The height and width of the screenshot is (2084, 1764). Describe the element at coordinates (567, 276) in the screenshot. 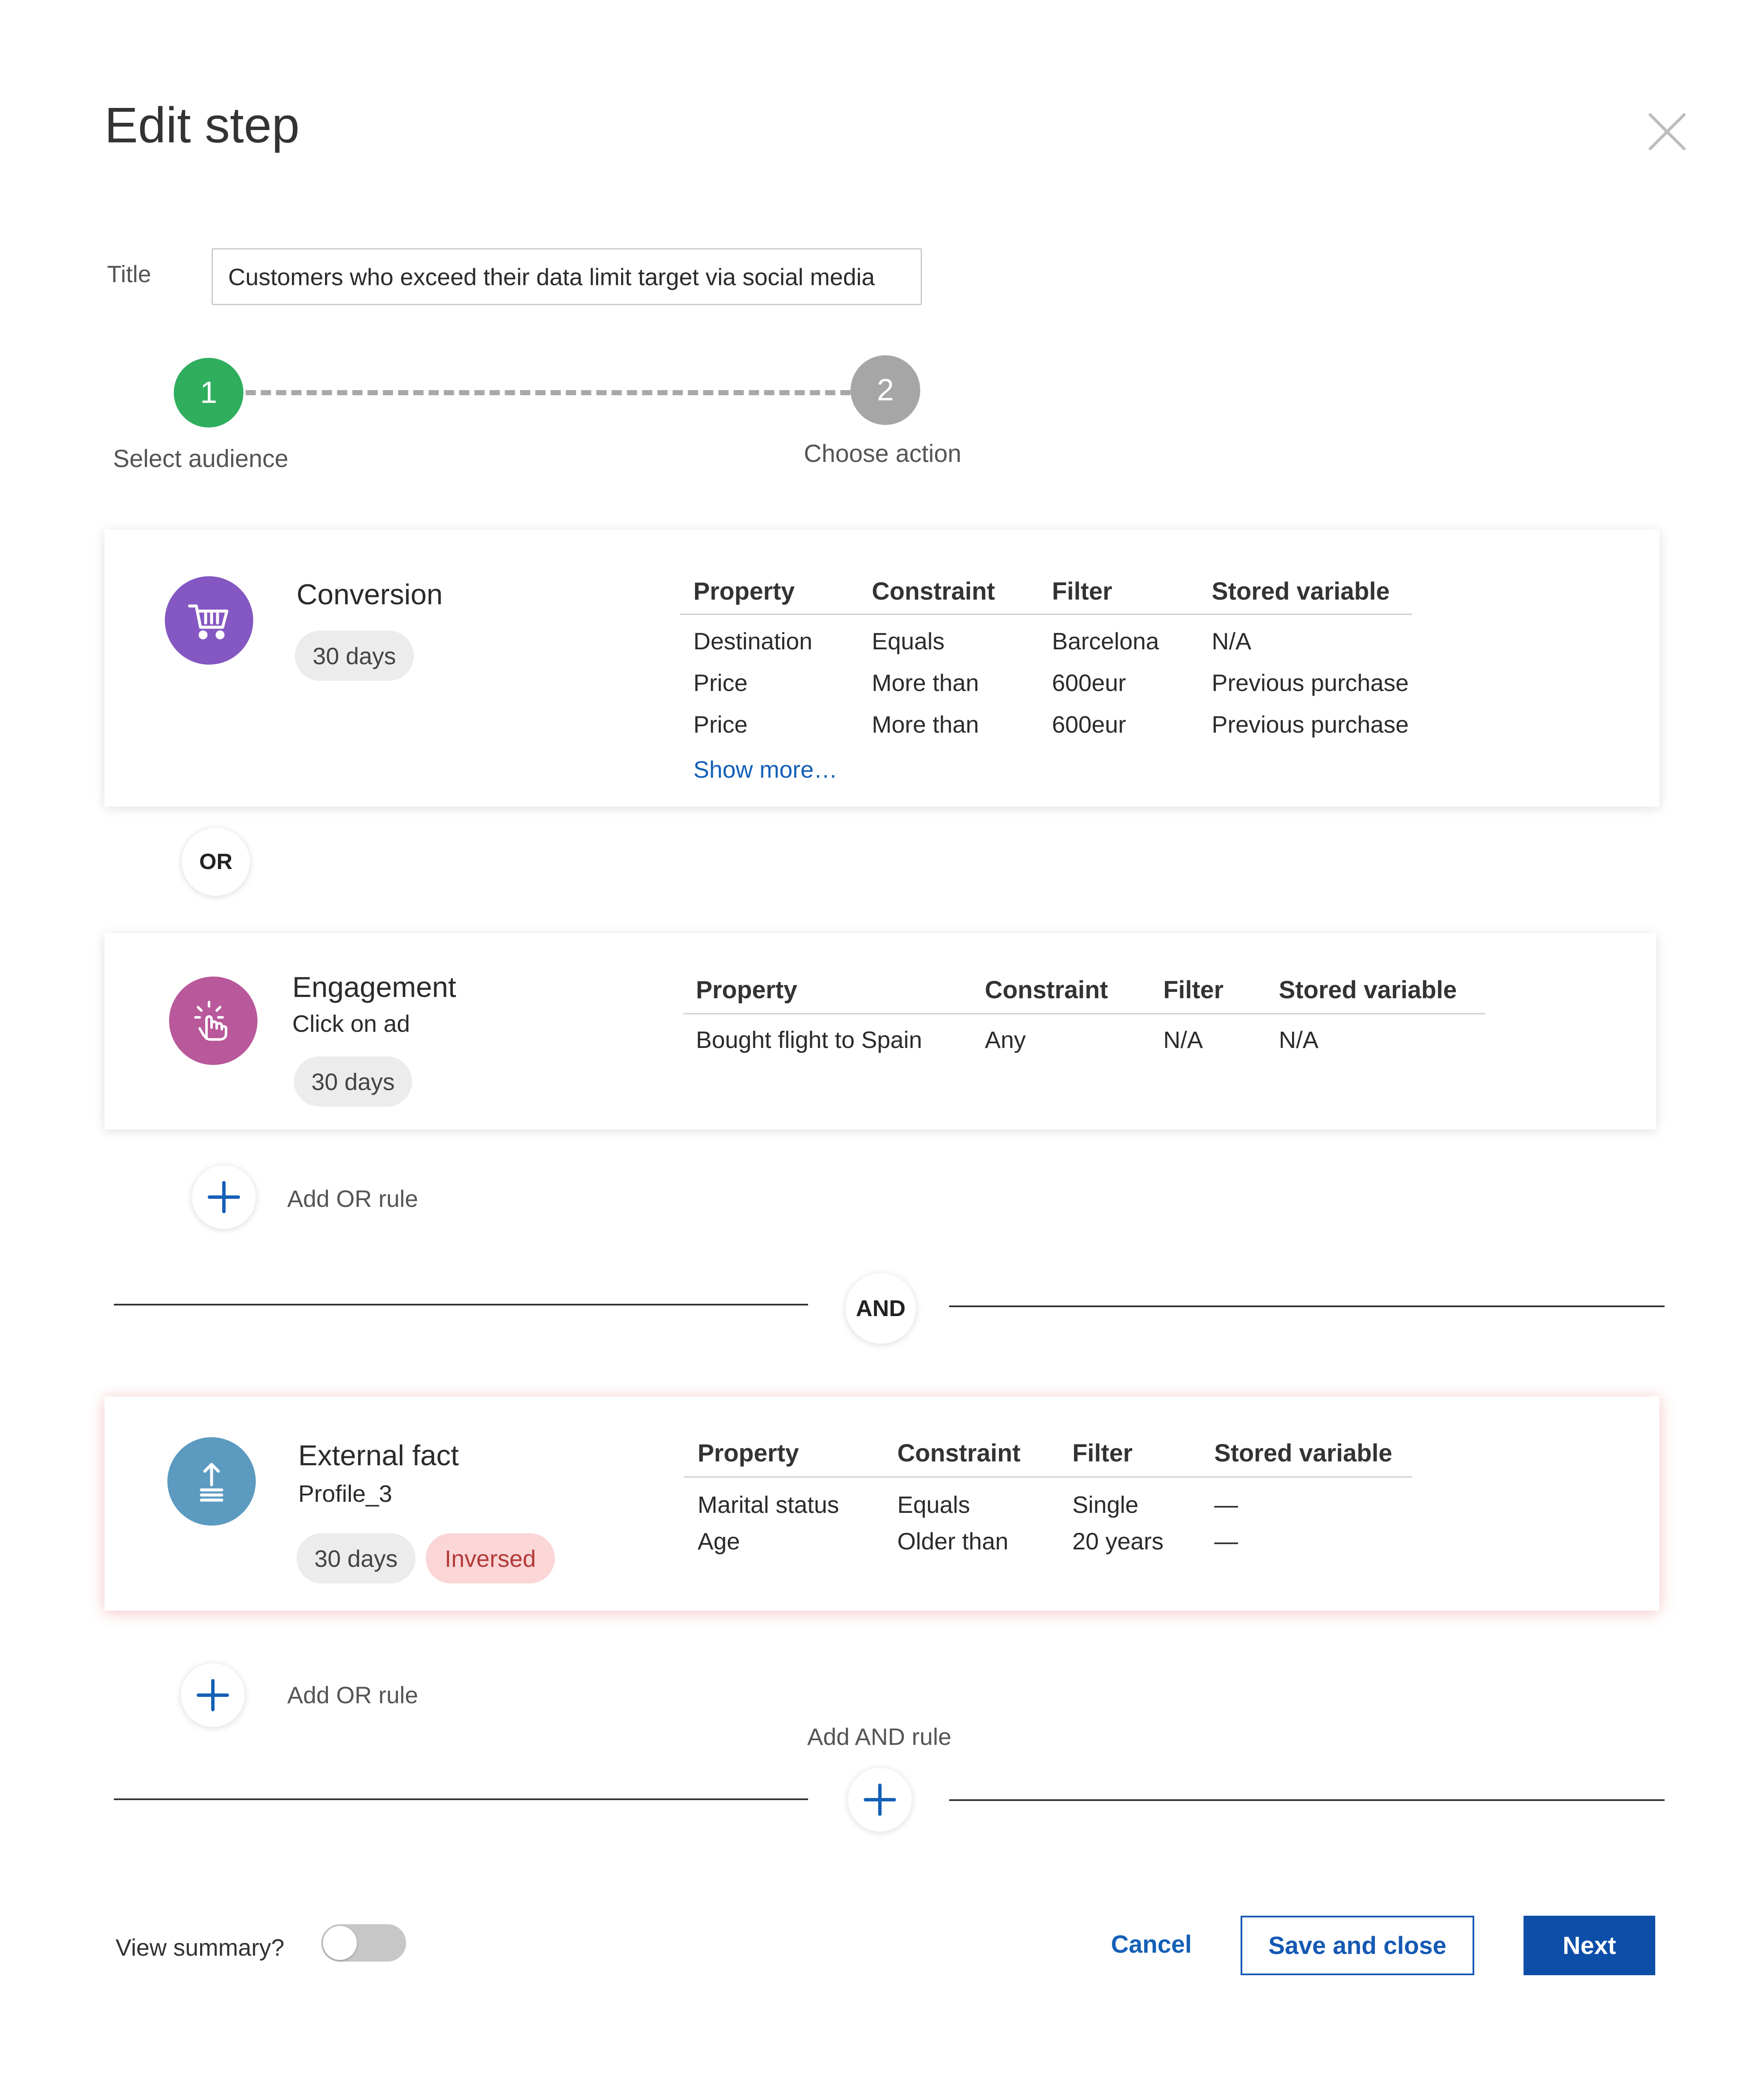

I see `title-input` at that location.